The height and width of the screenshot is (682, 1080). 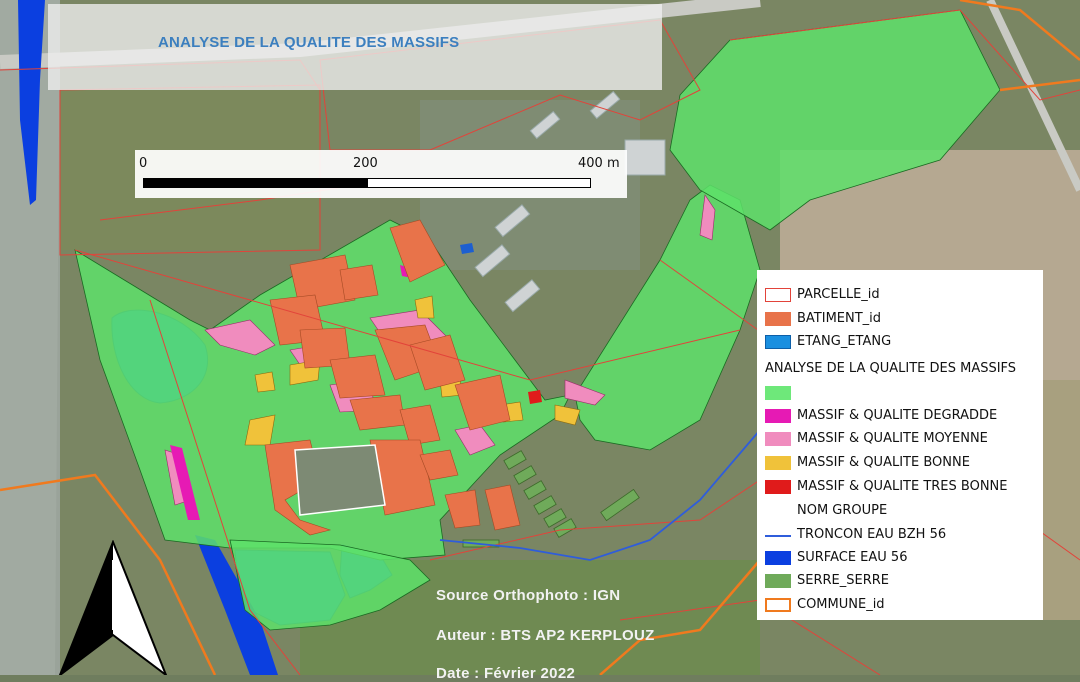 What do you see at coordinates (900, 295) in the screenshot?
I see `legend-item-parcelle: PARCELLE_id` at bounding box center [900, 295].